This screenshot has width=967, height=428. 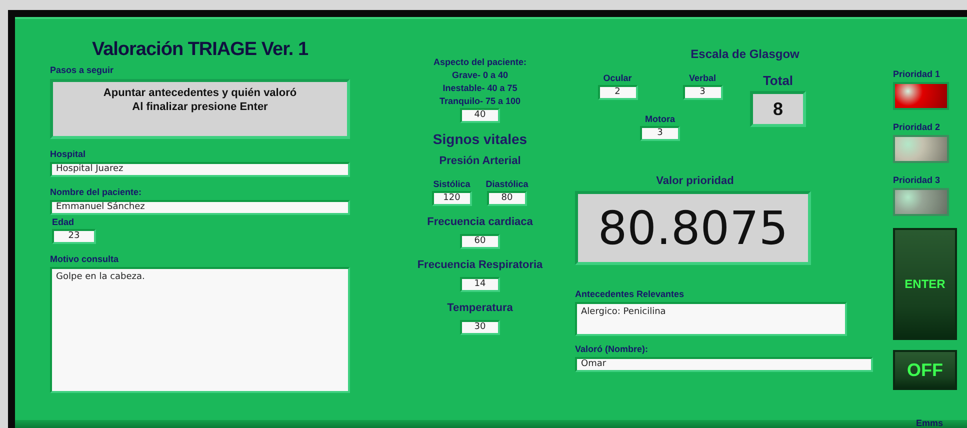 I want to click on input-field: 80, so click(x=507, y=198).